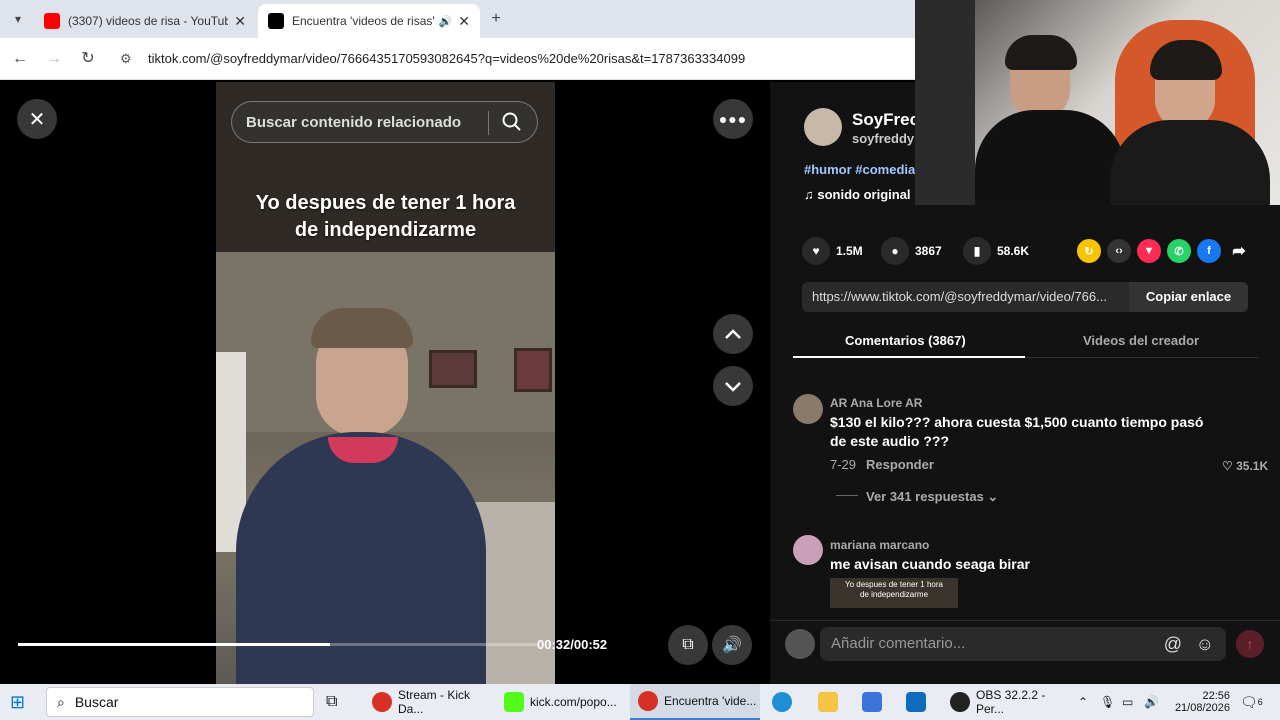  I want to click on chevron-up-icon: ⌃, so click(1086, 702).